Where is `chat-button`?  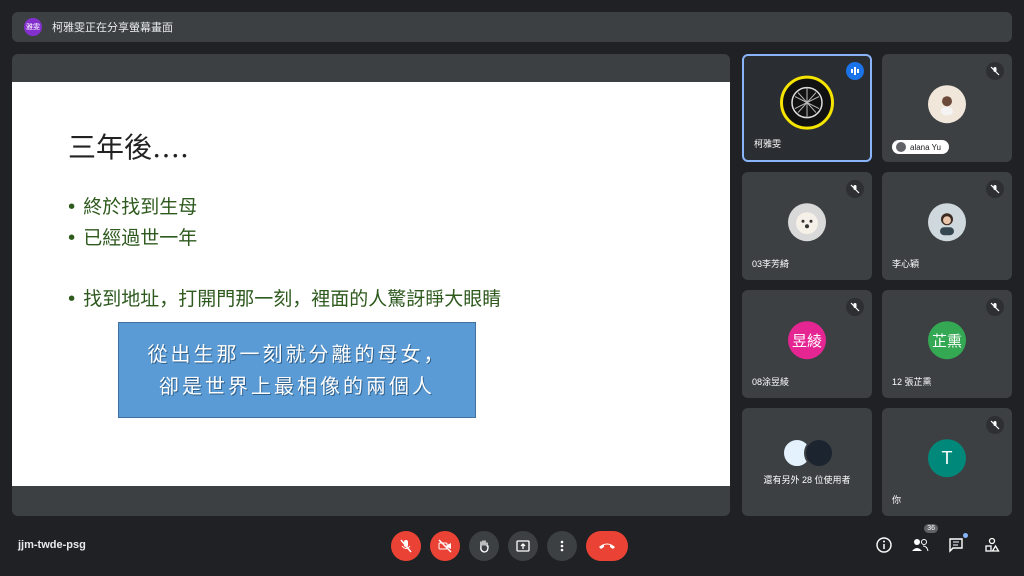
chat-button is located at coordinates (956, 545).